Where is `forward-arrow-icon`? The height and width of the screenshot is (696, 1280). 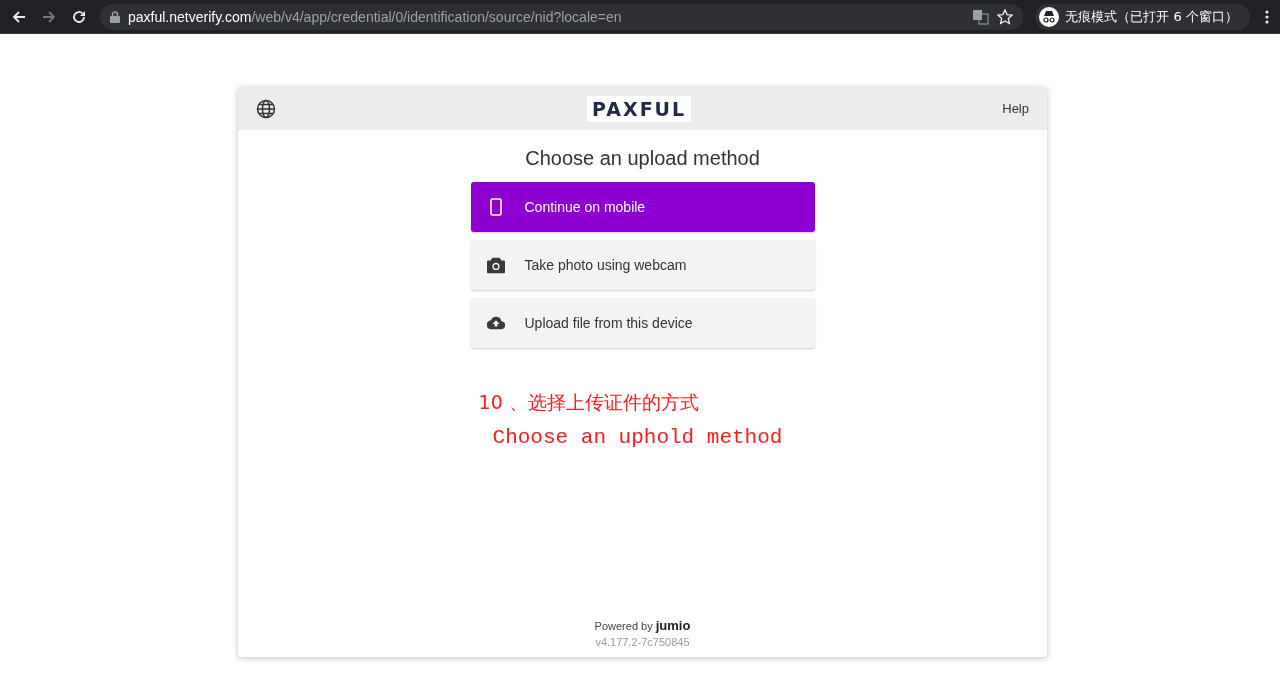
forward-arrow-icon is located at coordinates (49, 16).